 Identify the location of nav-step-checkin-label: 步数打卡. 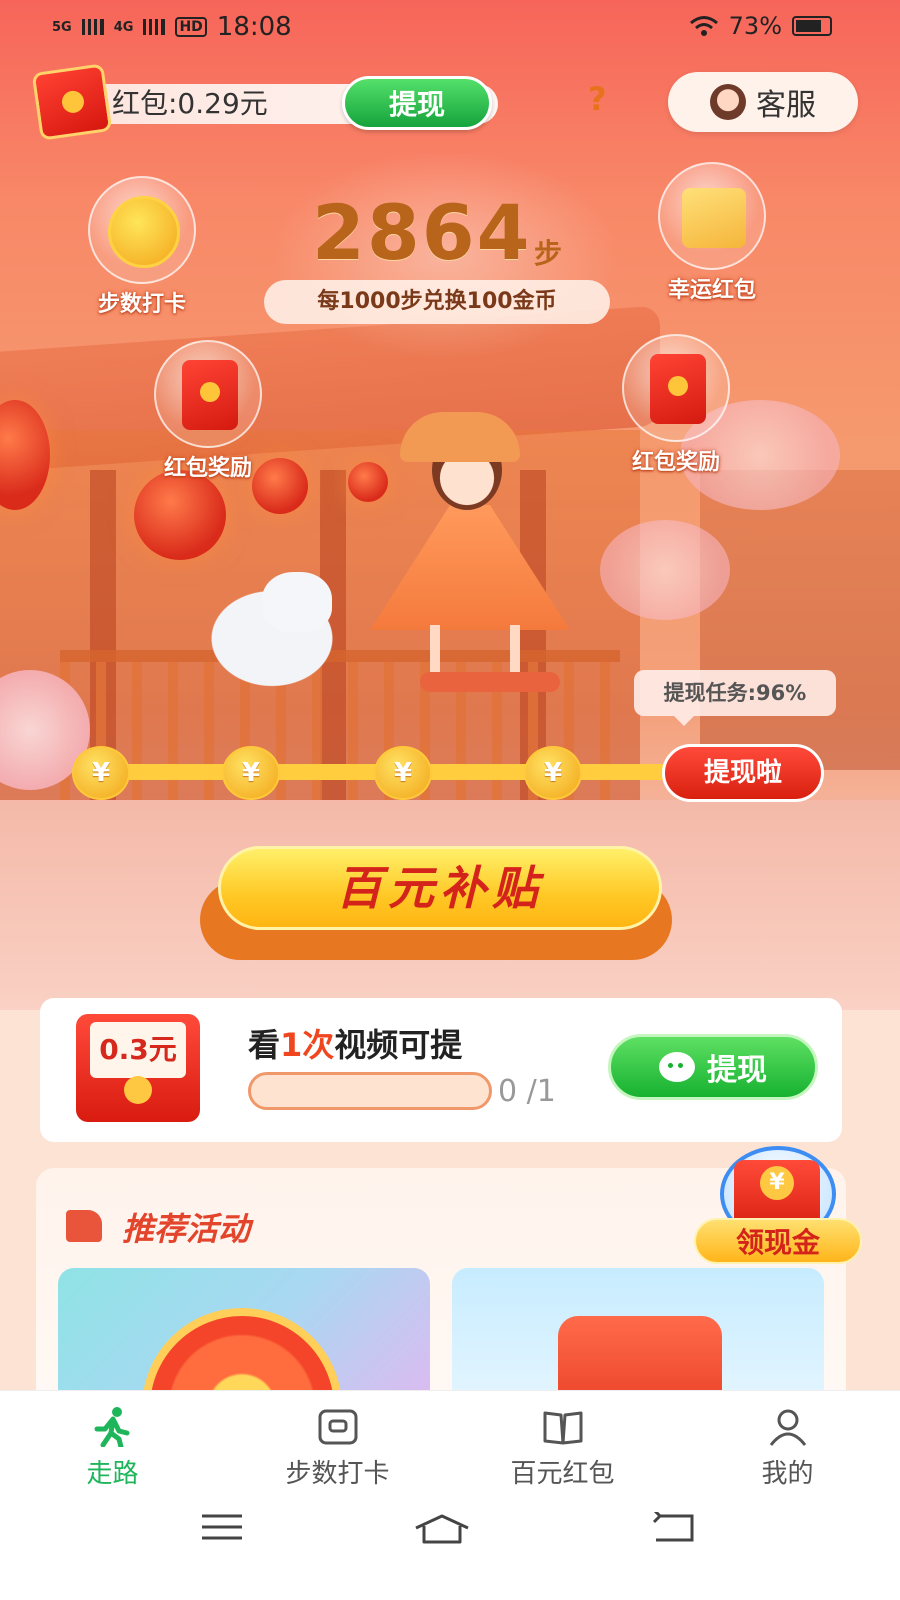
(337, 1474).